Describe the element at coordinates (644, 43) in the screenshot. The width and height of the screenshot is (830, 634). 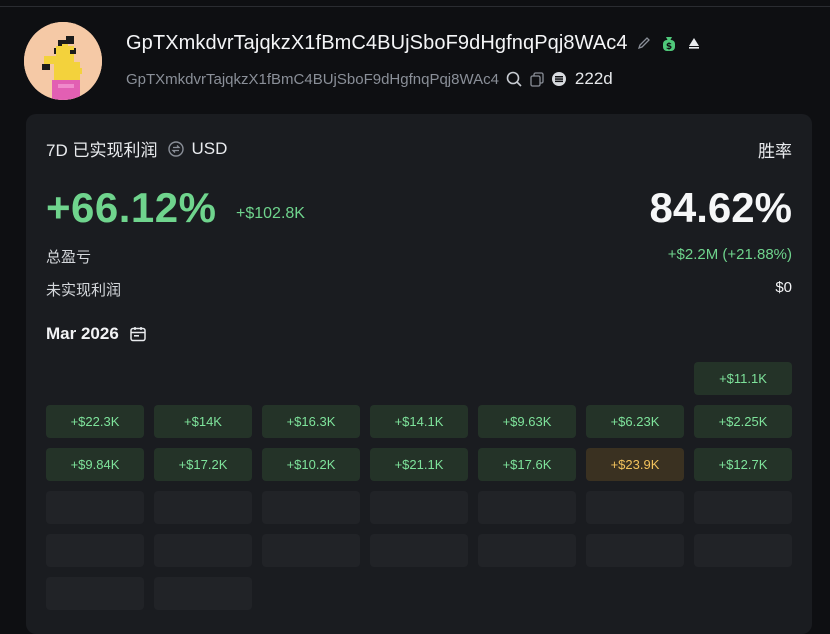
I see `pencil-icon` at that location.